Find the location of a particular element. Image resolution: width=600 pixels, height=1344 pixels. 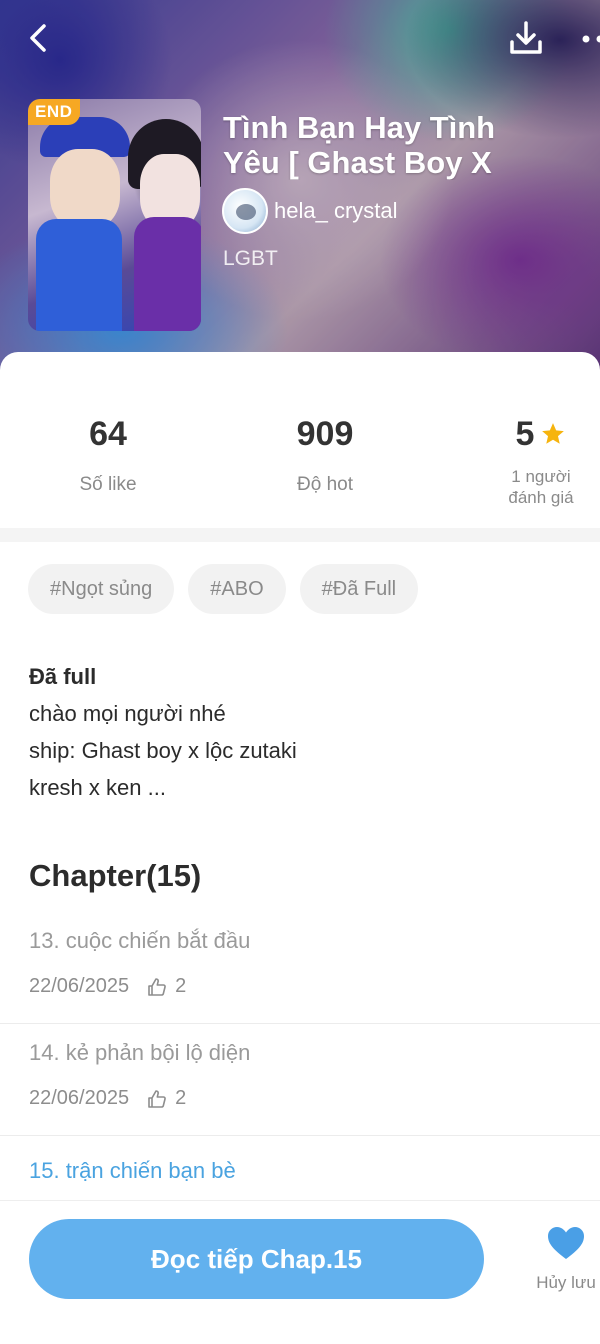

completion-status: Đã full is located at coordinates (63, 676).